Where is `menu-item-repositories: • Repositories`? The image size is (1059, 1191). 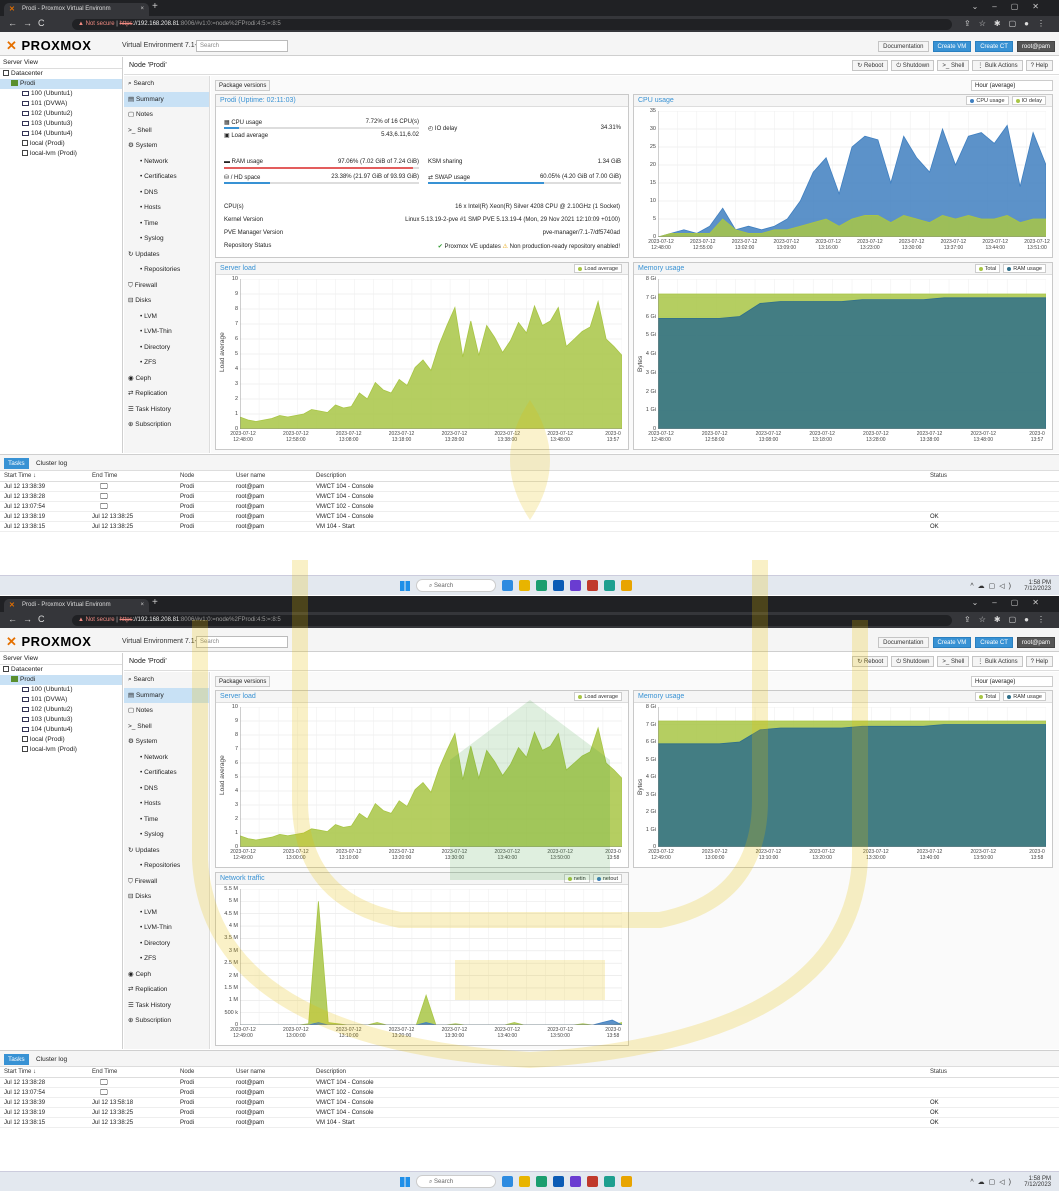
menu-item-repositories: • Repositories is located at coordinates (166, 866).